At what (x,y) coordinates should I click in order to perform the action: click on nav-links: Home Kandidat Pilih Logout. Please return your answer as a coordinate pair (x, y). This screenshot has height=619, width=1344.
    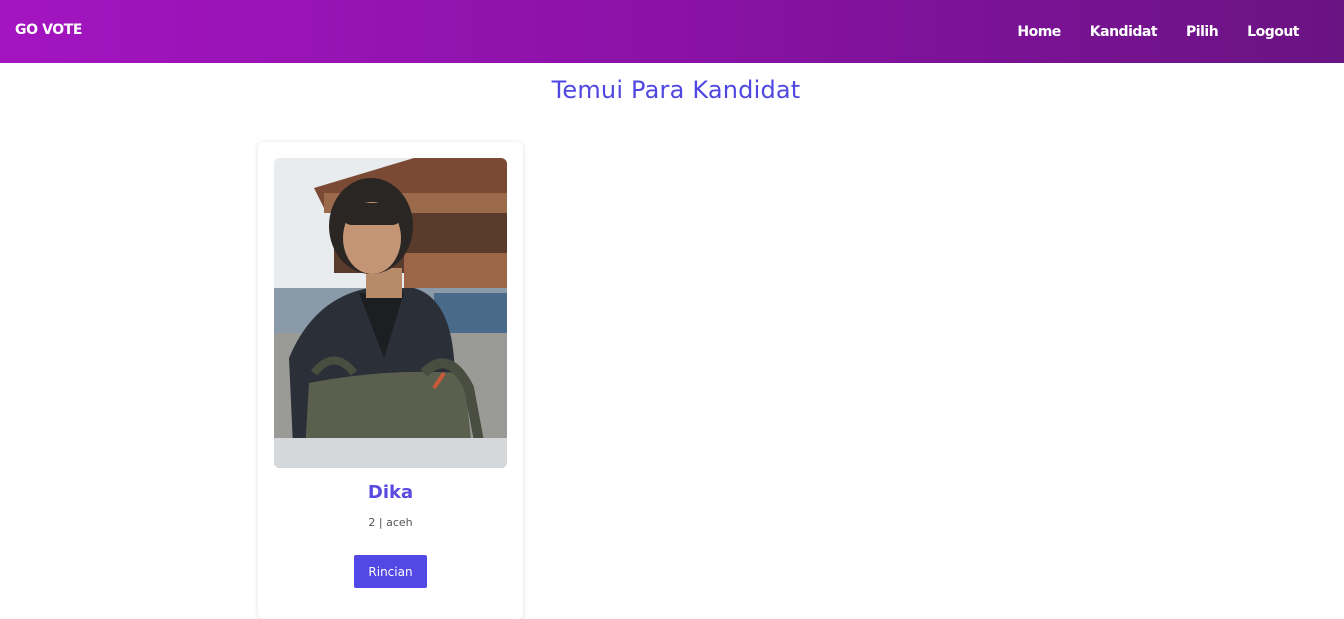
    Looking at the image, I should click on (1143, 32).